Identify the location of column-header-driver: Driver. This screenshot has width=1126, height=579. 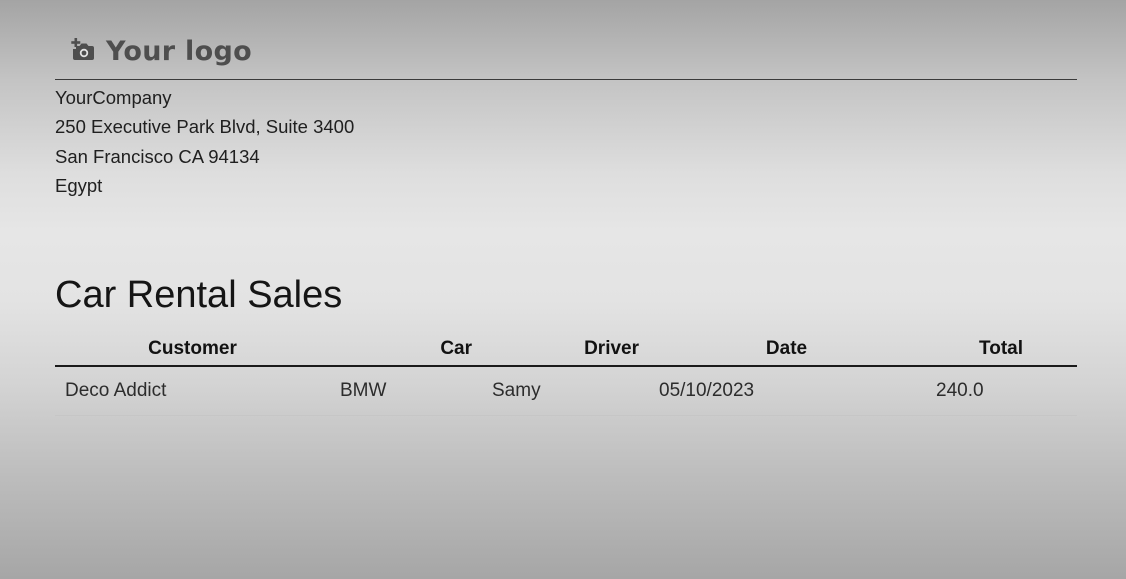
(565, 350).